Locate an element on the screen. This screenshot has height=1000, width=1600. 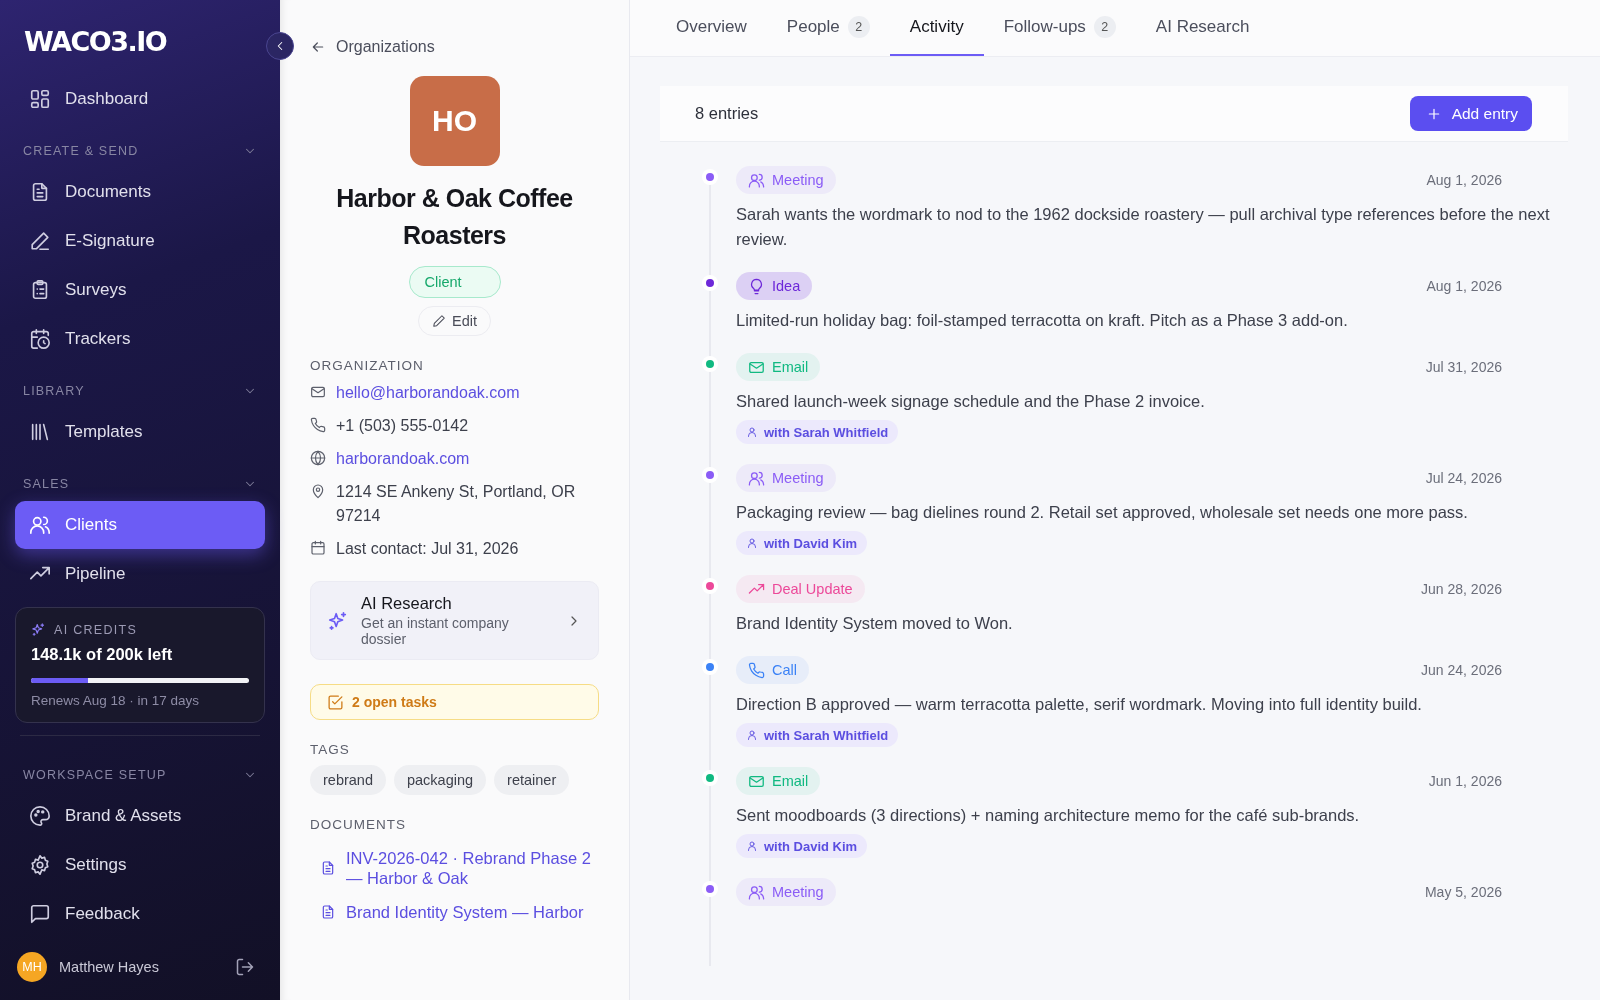
message-icon is located at coordinates (40, 914).